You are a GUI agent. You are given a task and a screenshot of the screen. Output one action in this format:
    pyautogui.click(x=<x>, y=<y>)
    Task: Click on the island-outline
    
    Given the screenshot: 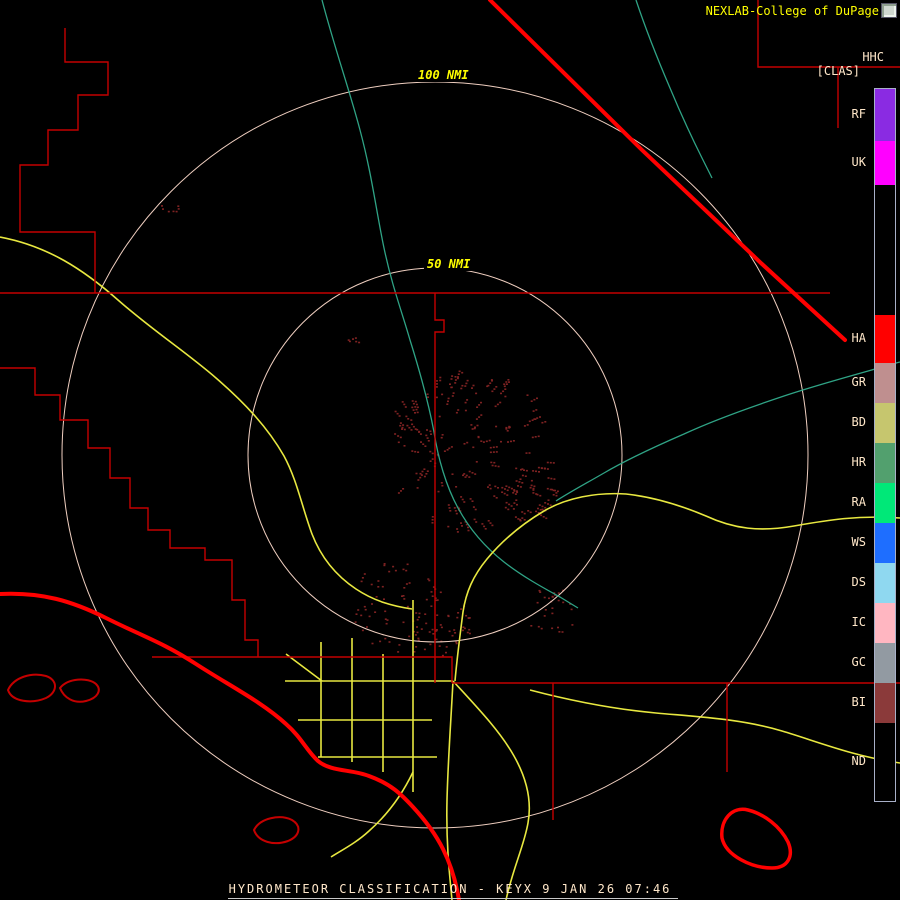 What is the action you would take?
    pyautogui.click(x=756, y=838)
    